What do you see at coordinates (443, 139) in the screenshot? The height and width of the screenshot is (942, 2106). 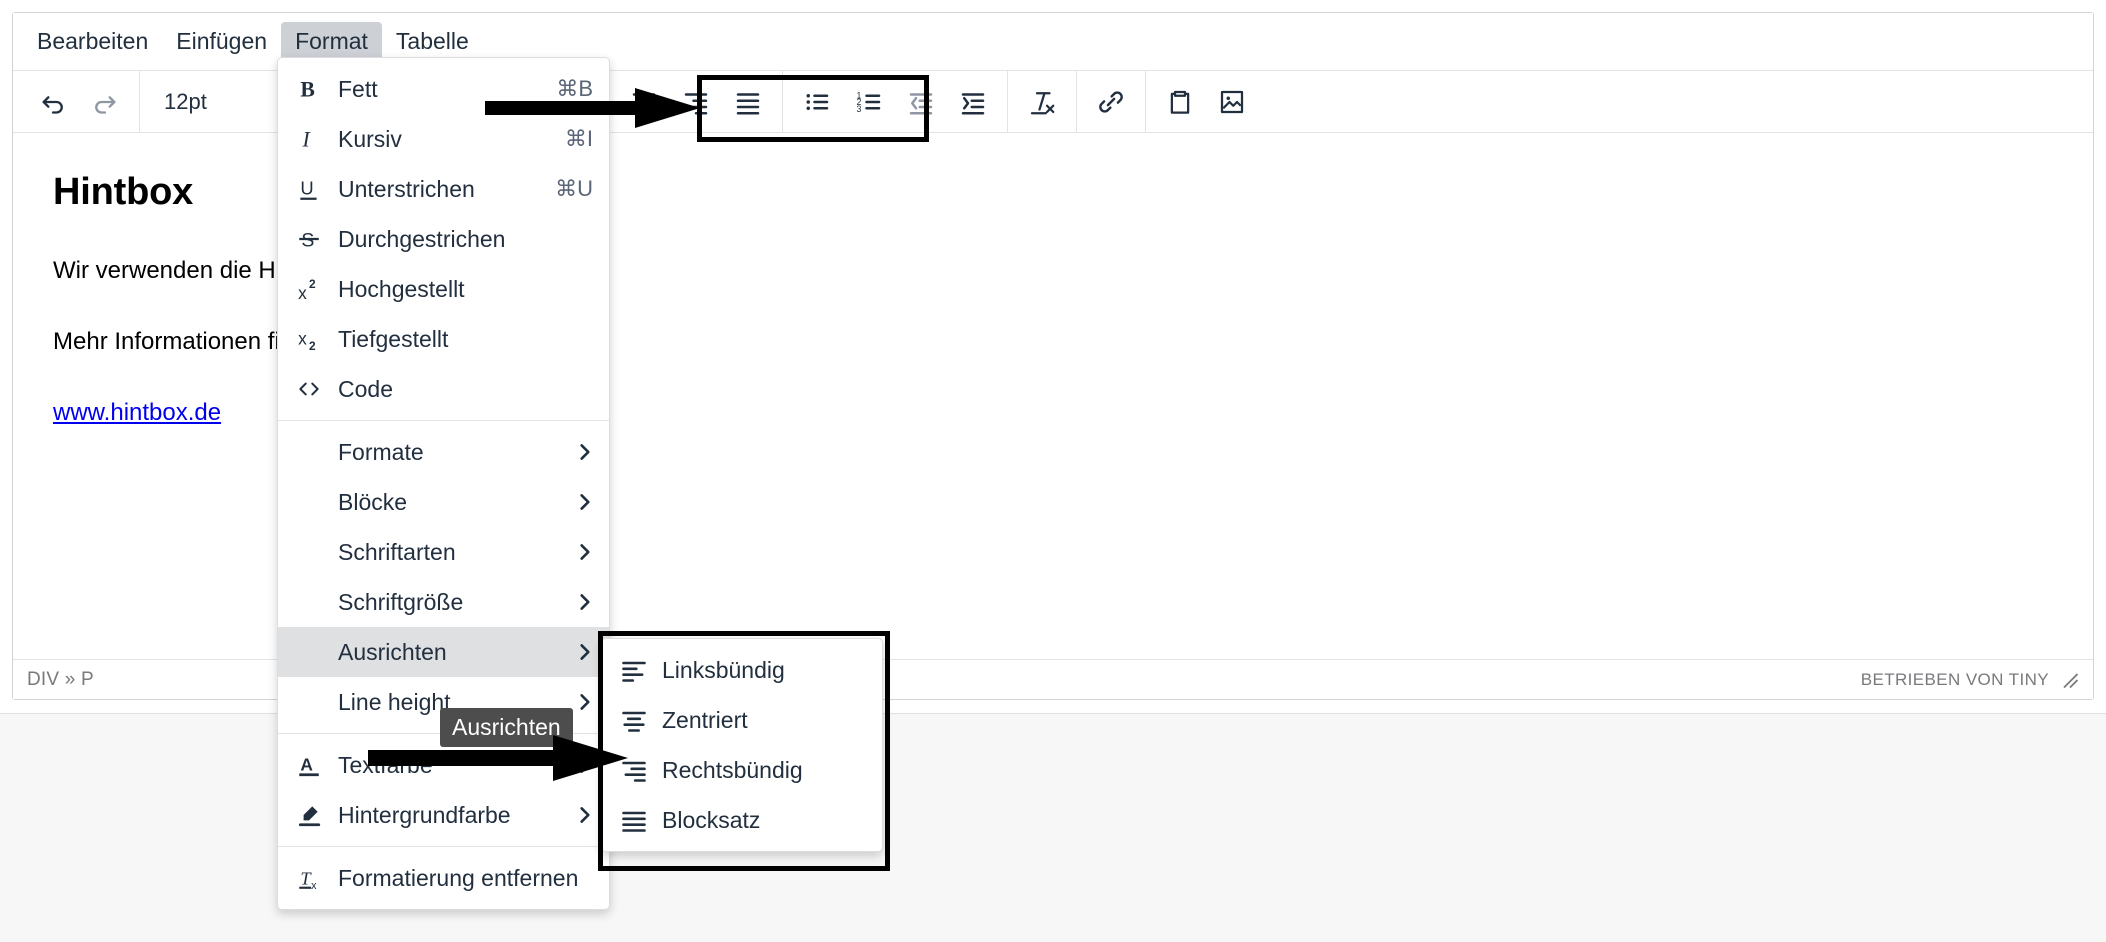 I see `menu-item-kursiv: I Kursiv ⌘I` at bounding box center [443, 139].